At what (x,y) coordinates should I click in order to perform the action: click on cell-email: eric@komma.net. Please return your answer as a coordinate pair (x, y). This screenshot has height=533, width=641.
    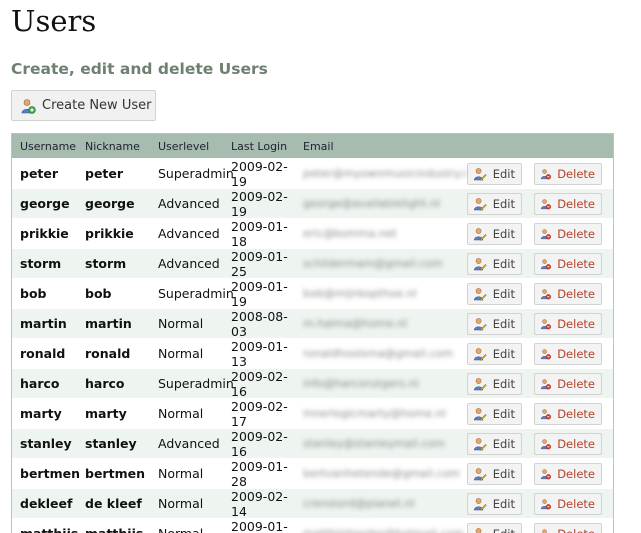
    Looking at the image, I should click on (385, 233).